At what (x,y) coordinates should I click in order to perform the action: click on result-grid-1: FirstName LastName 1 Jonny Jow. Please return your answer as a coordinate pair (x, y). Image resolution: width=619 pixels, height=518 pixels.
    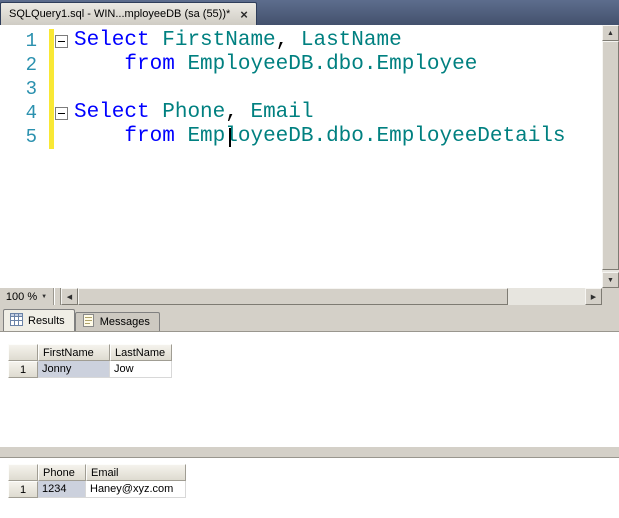
    Looking at the image, I should click on (90, 361).